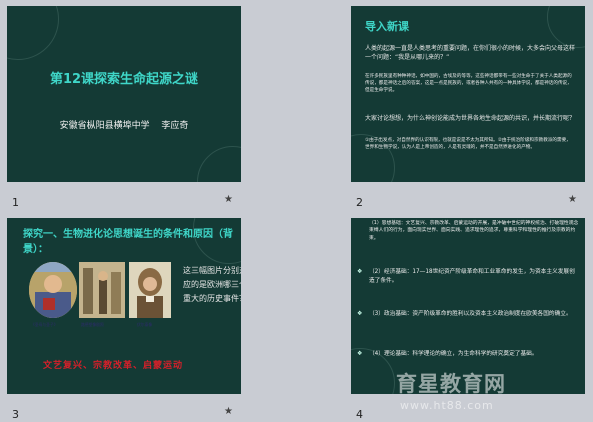 The image size is (593, 422). Describe the element at coordinates (470, 118) in the screenshot. I see `slide-paragraph: 大家讨论想想，为什么神创论能成为世界各地生命起源的共识，并长期流行呢？` at that location.